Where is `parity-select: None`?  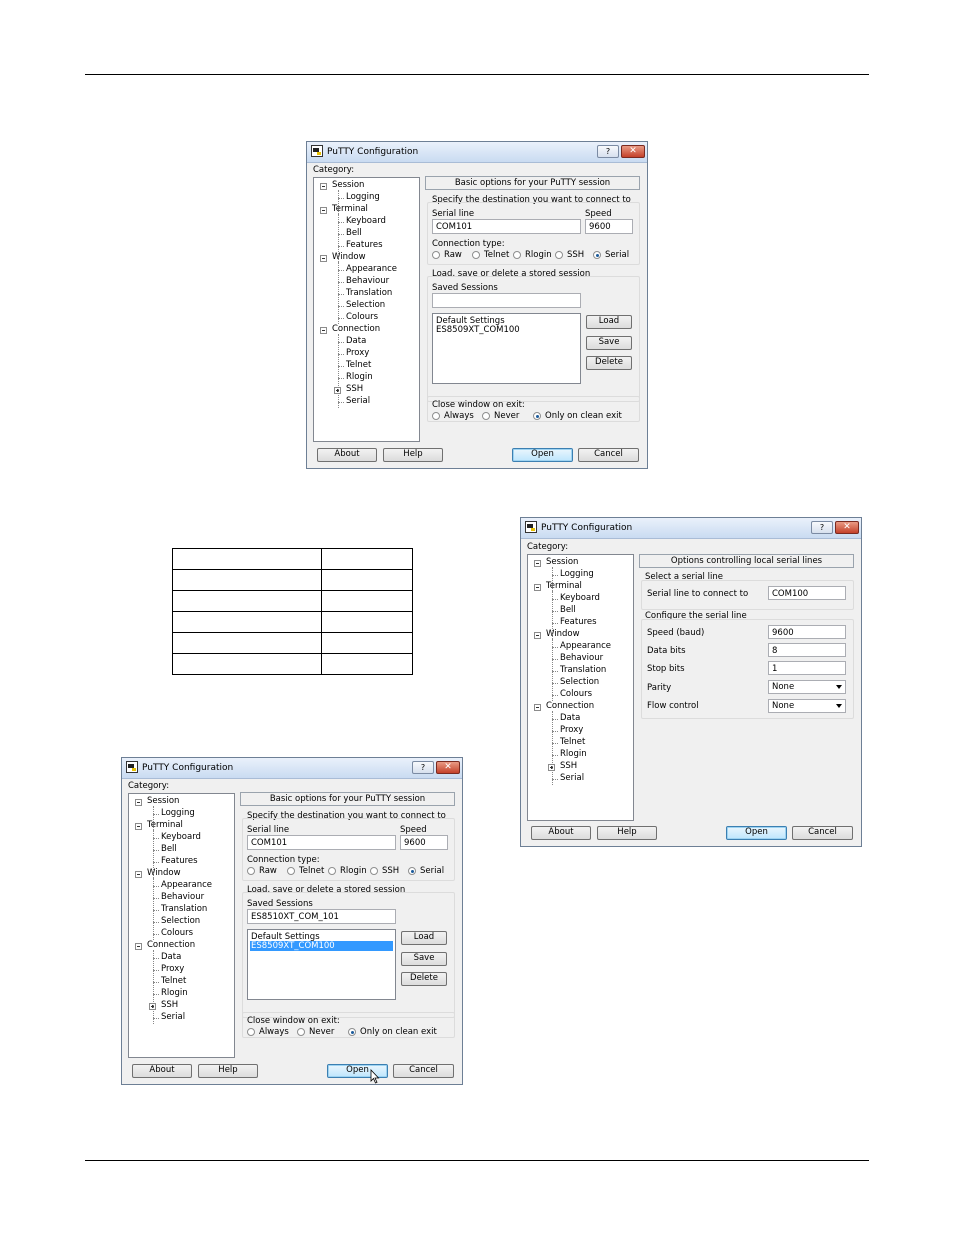
parity-select: None is located at coordinates (807, 687).